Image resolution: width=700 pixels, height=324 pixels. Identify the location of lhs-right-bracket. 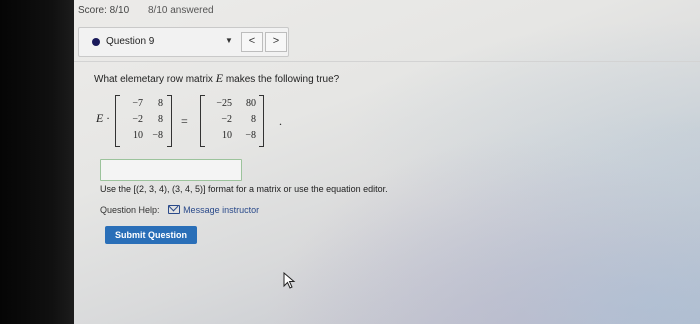
(169, 121).